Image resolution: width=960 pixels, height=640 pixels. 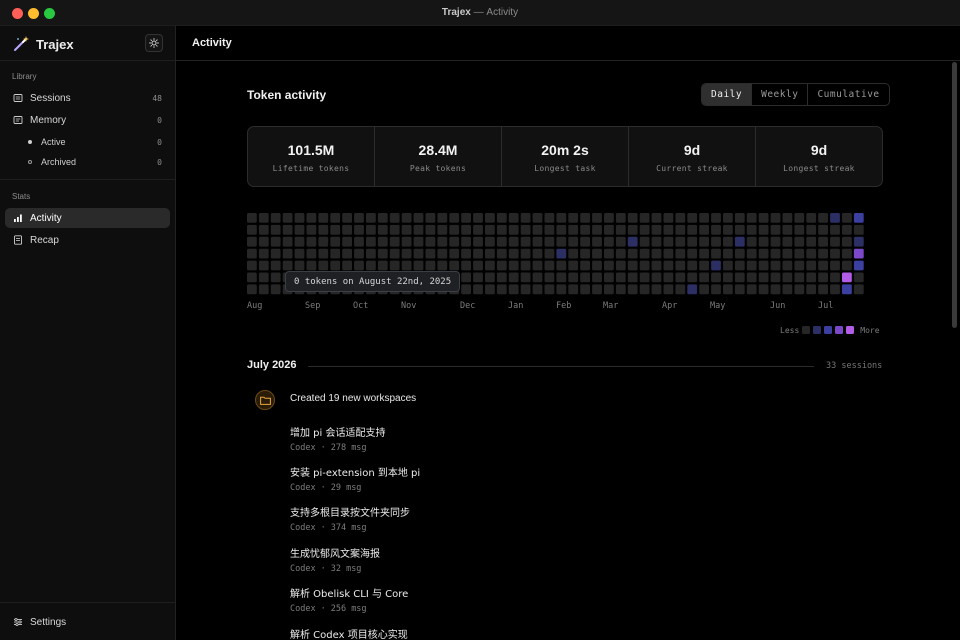 I want to click on tab-weekly: Weekly, so click(x=780, y=94).